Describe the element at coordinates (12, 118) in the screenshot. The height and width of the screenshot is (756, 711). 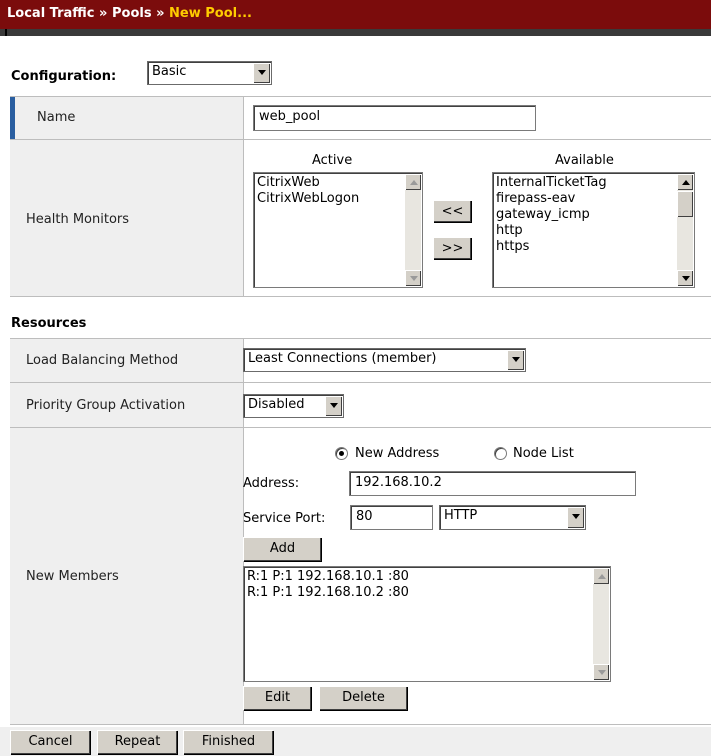
I see `required-indicator` at that location.